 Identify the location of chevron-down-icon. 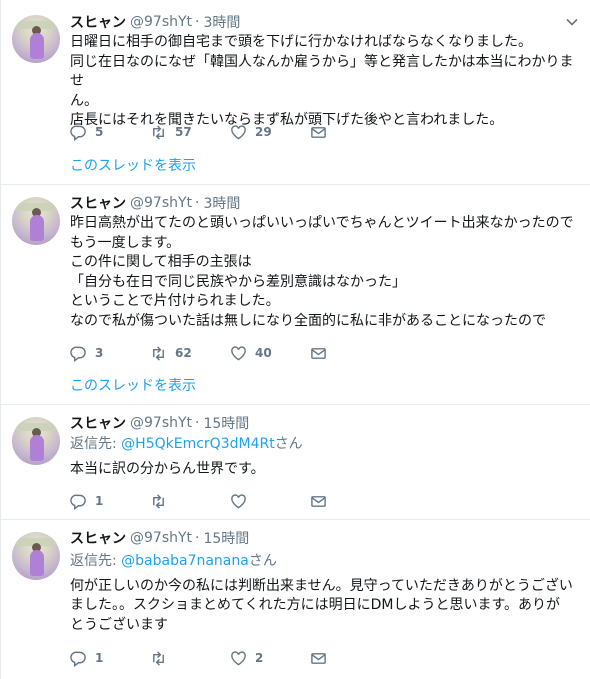
(572, 22).